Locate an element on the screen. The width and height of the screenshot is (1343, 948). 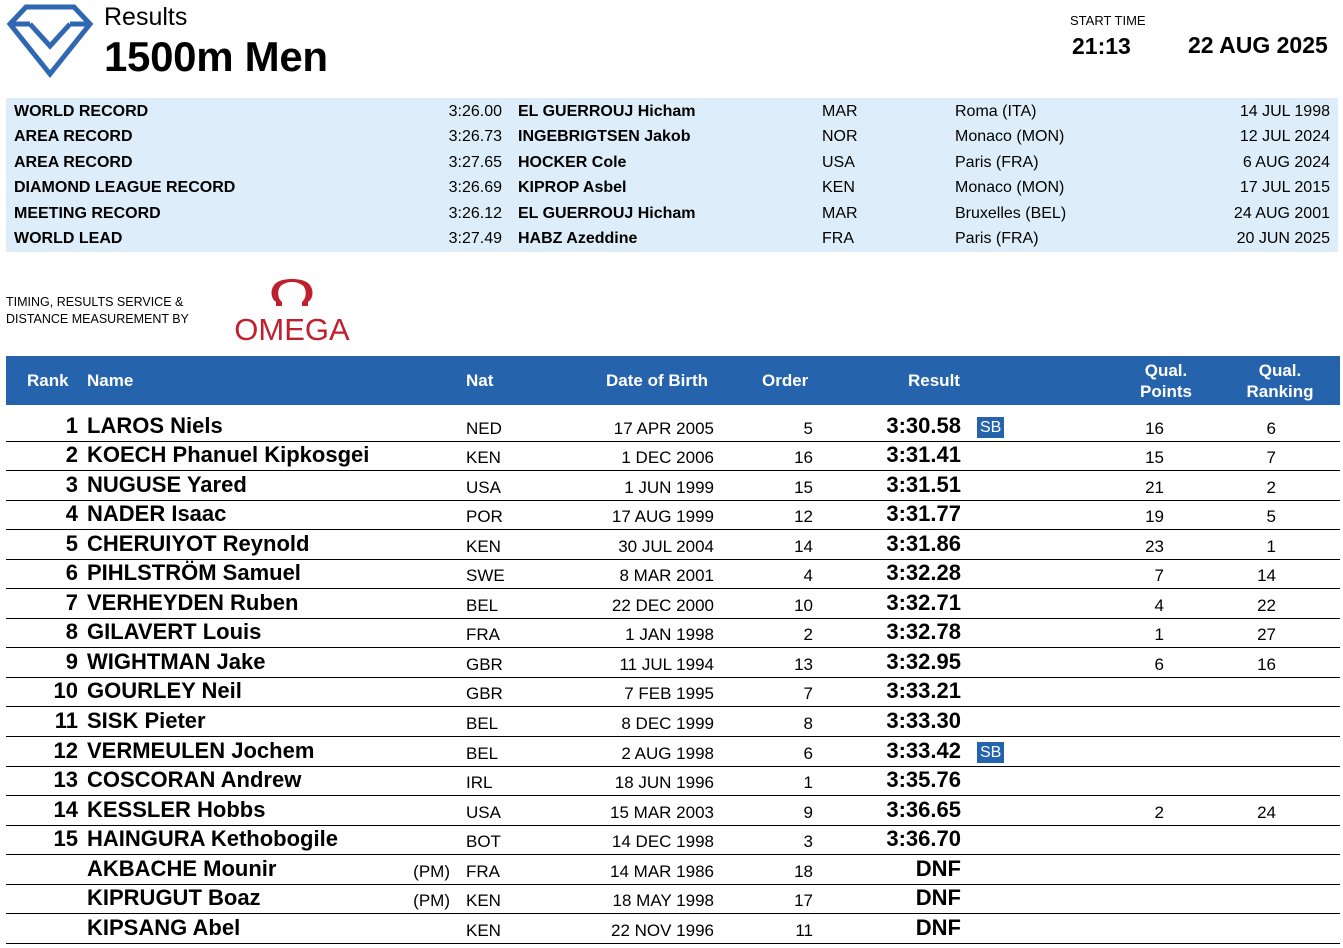
result-qual-ranking: 27 is located at coordinates (1266, 635).